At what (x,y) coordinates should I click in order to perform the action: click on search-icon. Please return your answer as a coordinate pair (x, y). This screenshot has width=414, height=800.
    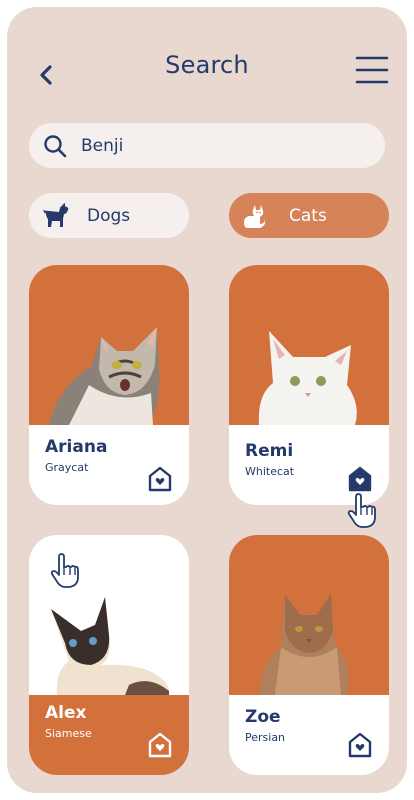
    Looking at the image, I should click on (55, 145).